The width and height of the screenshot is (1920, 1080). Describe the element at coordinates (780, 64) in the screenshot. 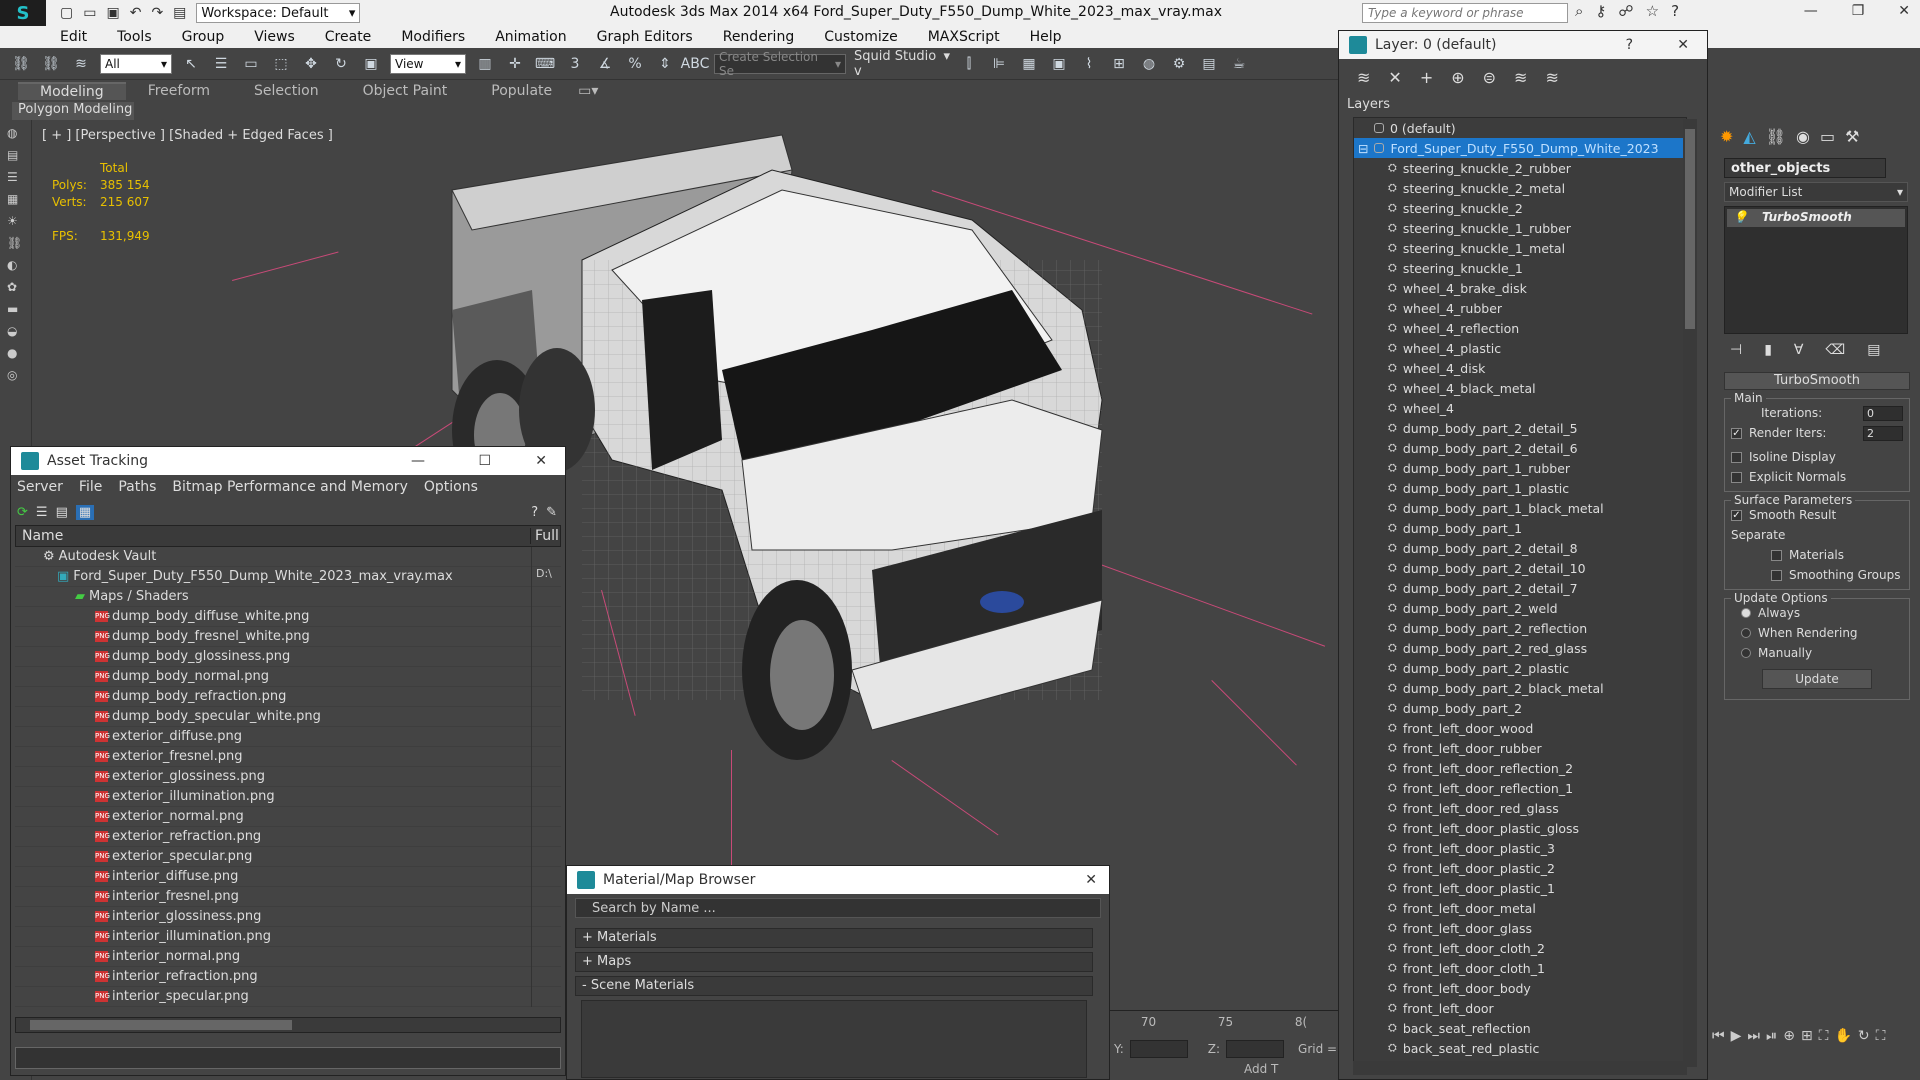

I see `named-selection-set-dropdown: Create Selection Se ▾` at that location.